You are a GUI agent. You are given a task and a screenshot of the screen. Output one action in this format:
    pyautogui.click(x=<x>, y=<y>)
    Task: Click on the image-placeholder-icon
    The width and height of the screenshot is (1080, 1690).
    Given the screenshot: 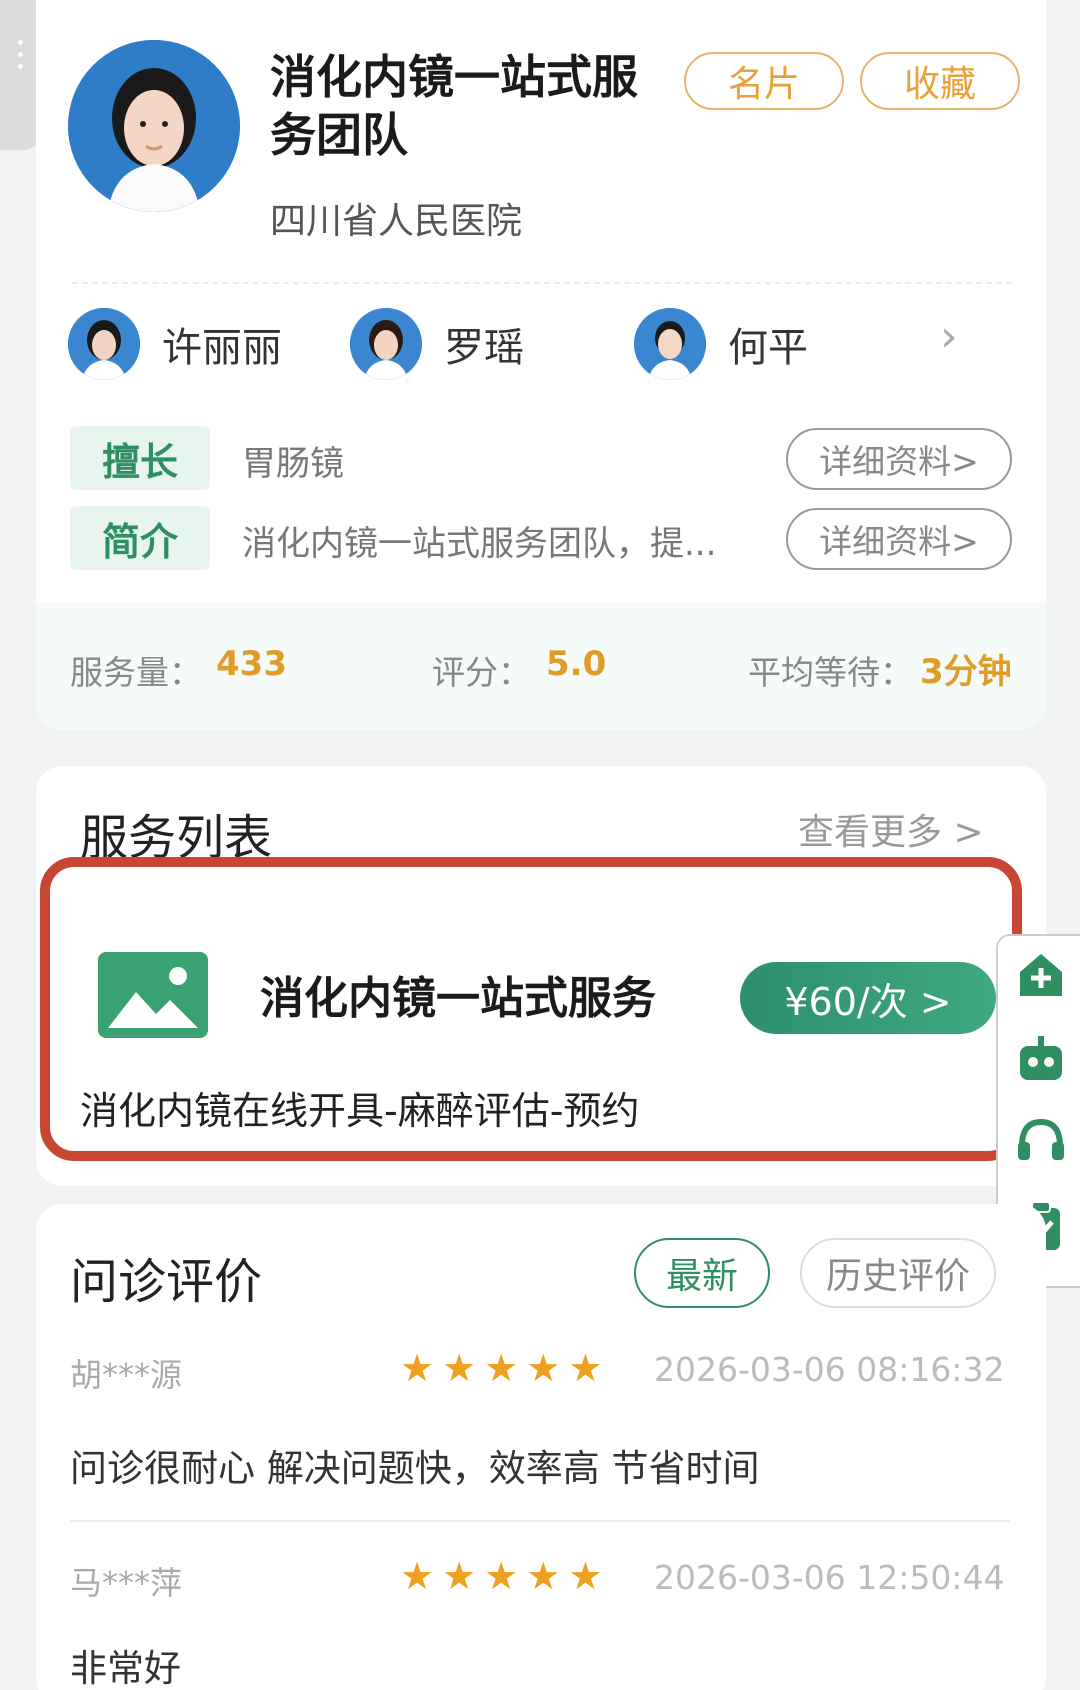 What is the action you would take?
    pyautogui.click(x=153, y=995)
    